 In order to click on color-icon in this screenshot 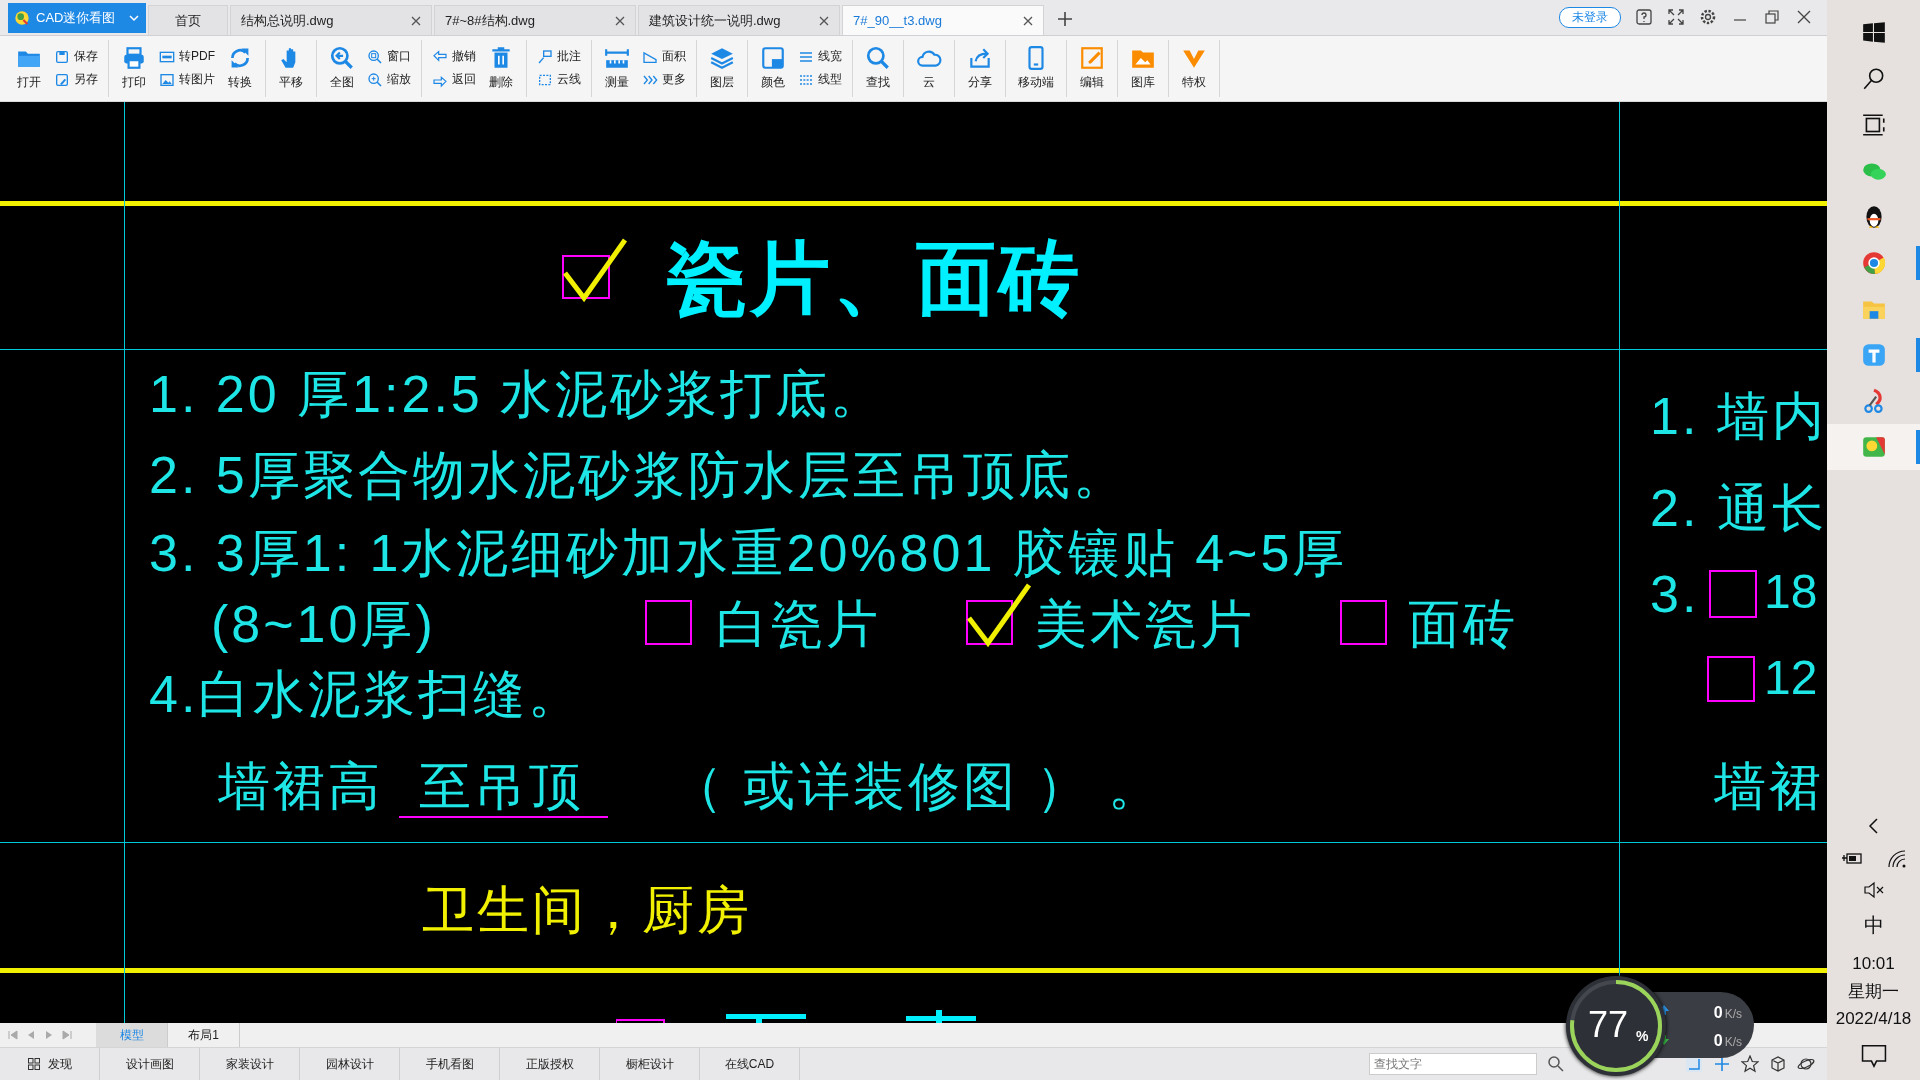, I will do `click(773, 58)`.